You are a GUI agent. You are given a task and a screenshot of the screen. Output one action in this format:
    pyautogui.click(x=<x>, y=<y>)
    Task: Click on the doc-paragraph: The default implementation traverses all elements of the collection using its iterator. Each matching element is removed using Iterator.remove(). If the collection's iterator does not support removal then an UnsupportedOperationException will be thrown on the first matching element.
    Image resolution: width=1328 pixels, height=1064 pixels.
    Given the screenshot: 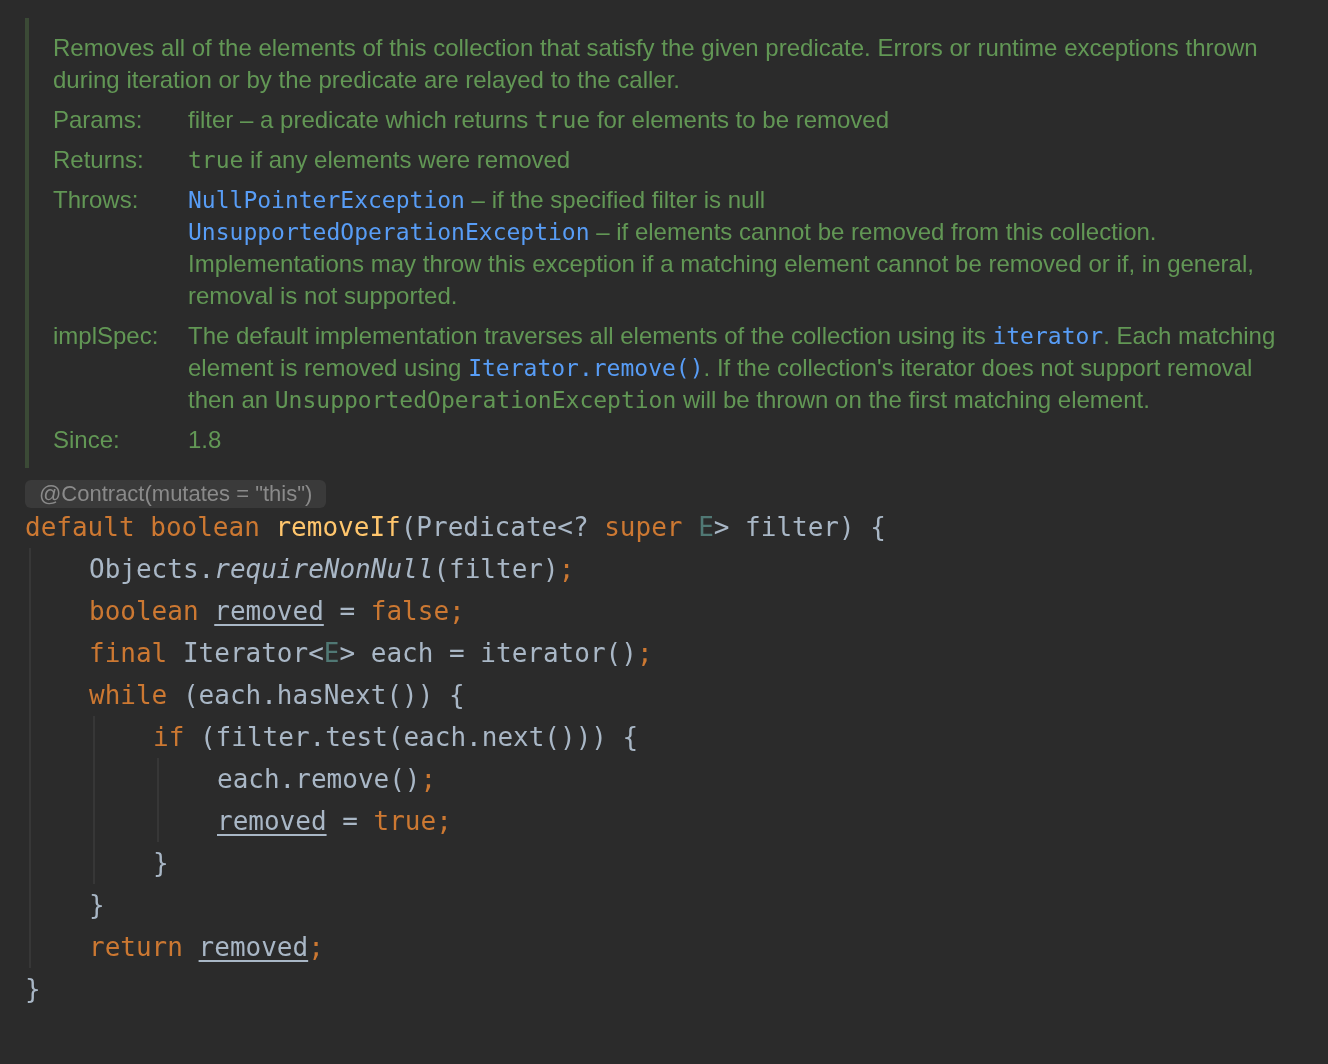 What is the action you would take?
    pyautogui.click(x=732, y=368)
    